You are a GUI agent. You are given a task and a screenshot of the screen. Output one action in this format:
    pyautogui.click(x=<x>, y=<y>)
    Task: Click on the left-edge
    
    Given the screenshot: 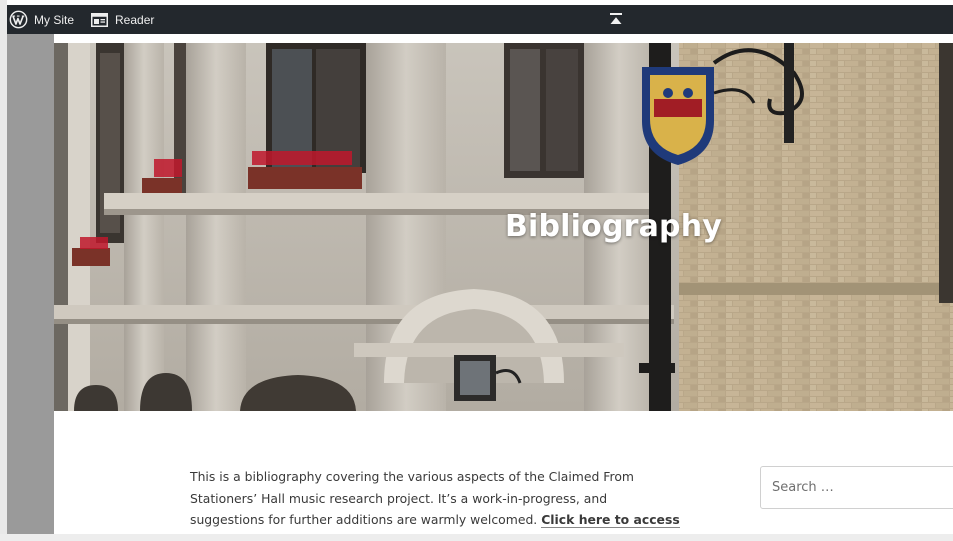 What is the action you would take?
    pyautogui.click(x=3, y=270)
    